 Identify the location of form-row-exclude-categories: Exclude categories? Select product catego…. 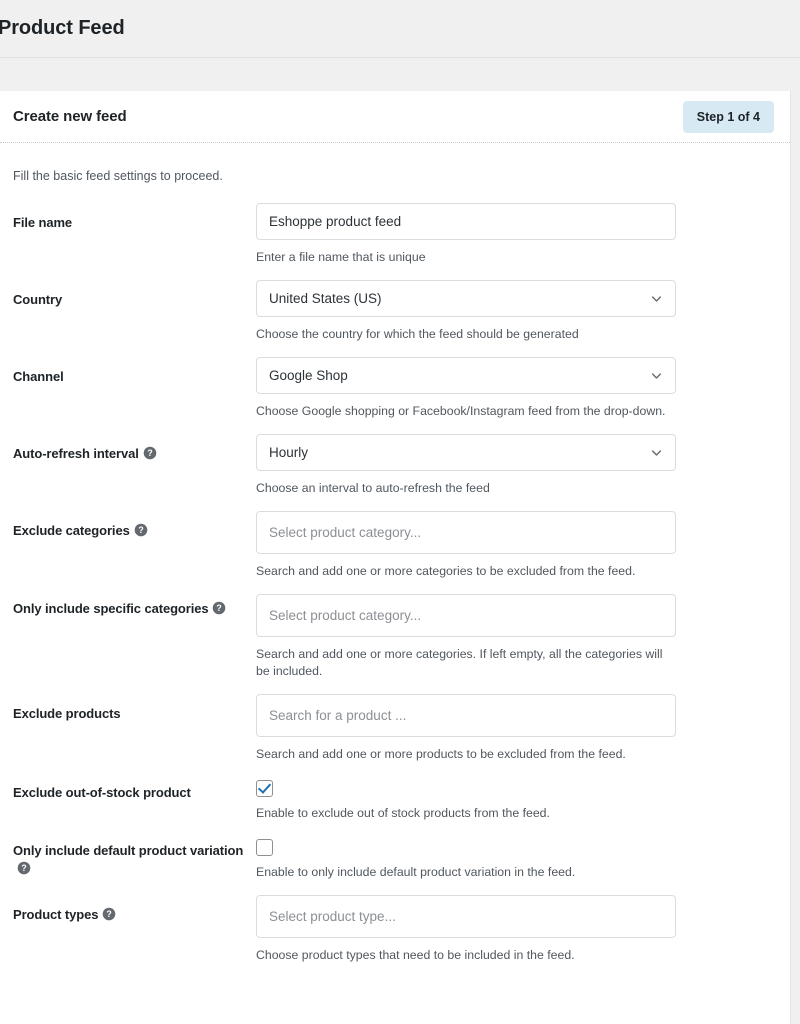
(395, 552).